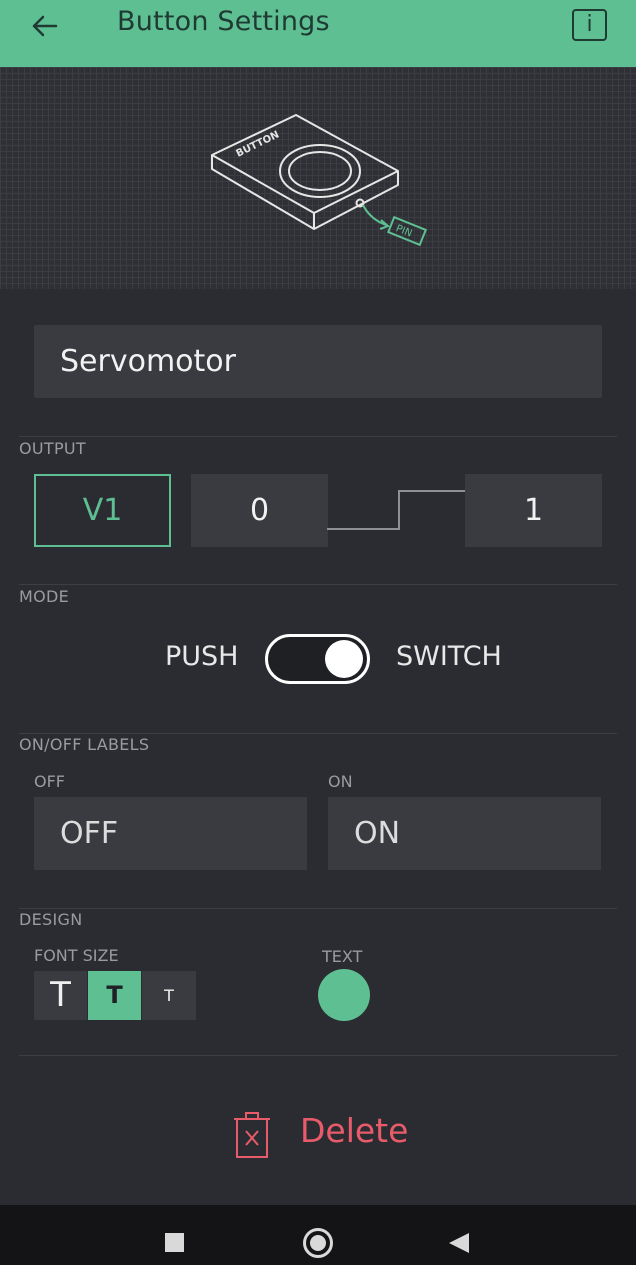 The image size is (636, 1265). What do you see at coordinates (170, 833) in the screenshot?
I see `off-label-input` at bounding box center [170, 833].